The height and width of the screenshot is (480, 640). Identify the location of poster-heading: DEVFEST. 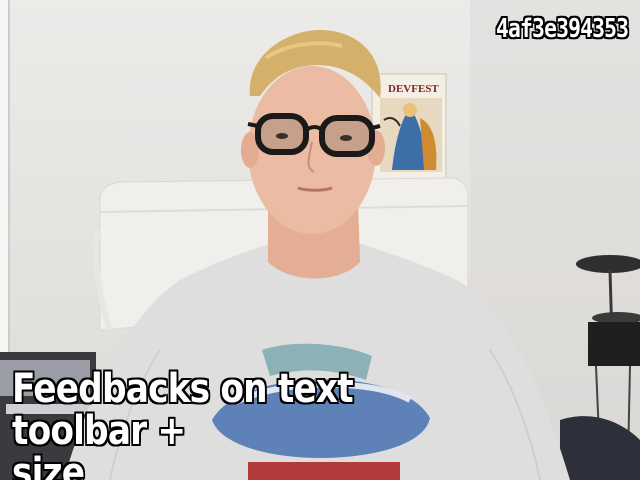
(413, 89).